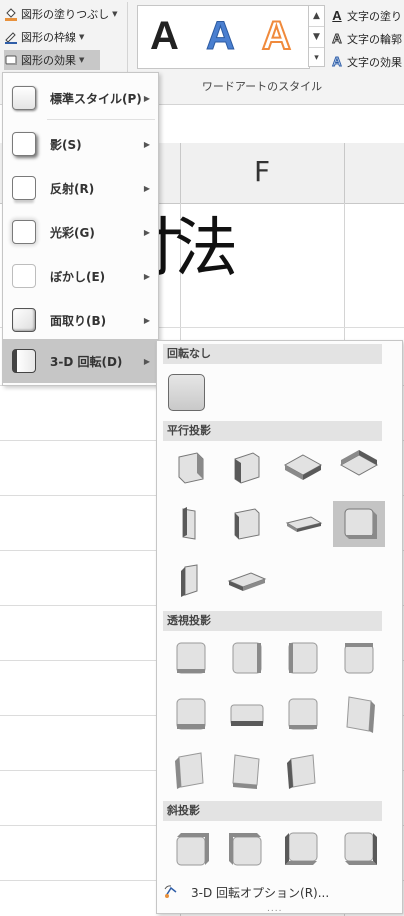 This screenshot has height=916, width=404. I want to click on menu-item-label: 影(S), so click(66, 144).